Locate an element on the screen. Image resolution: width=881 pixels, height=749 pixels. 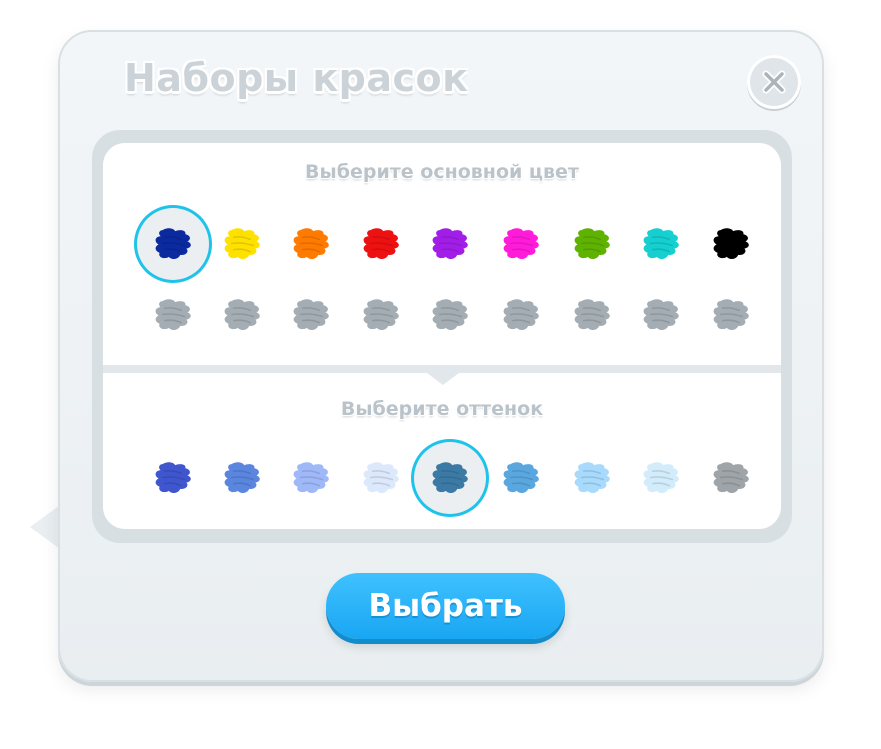
dialog-title: Наборы красок is located at coordinates (296, 78).